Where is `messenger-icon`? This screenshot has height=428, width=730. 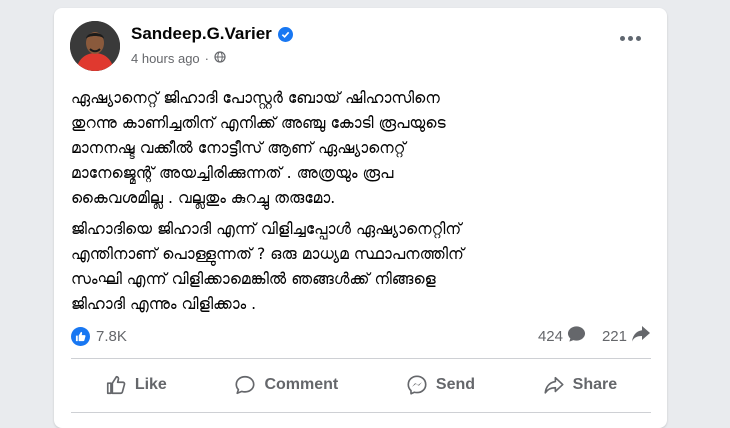
messenger-icon is located at coordinates (417, 385).